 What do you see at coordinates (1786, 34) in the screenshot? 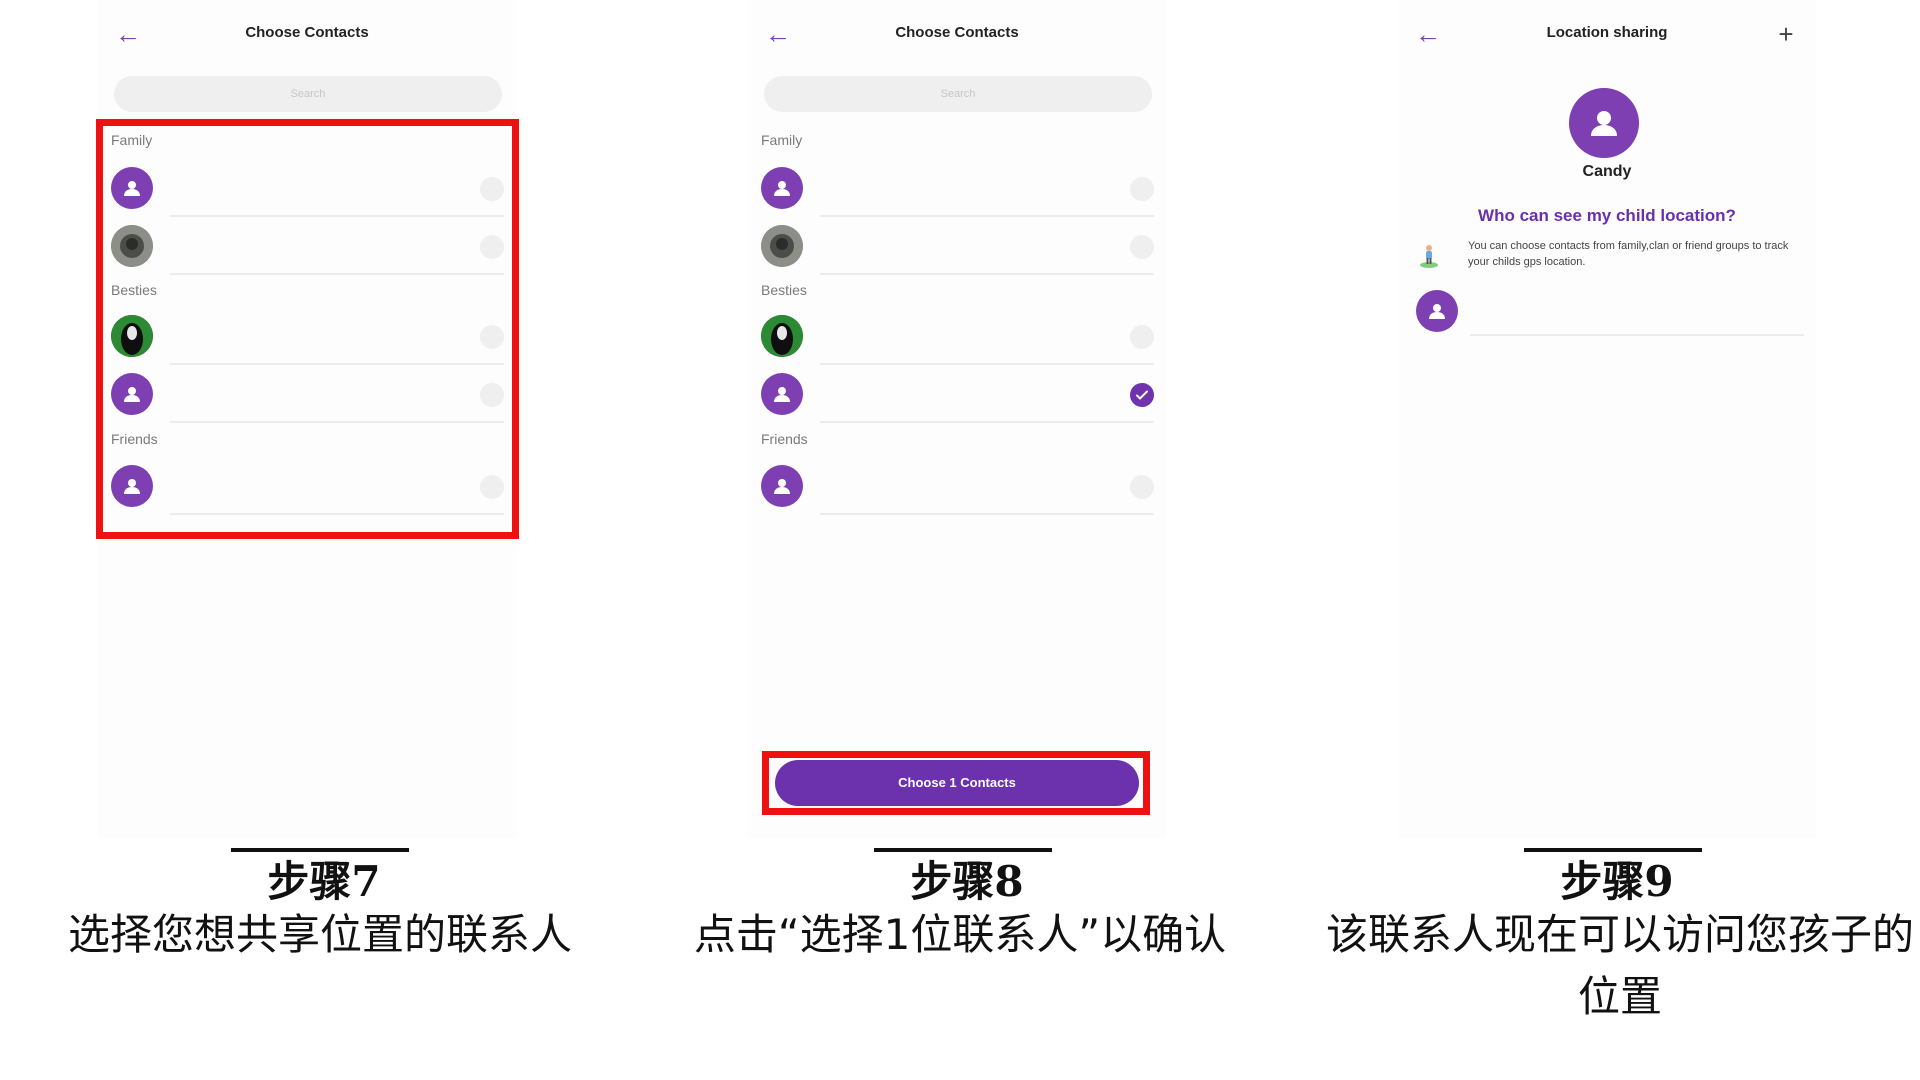
I see `plus-icon: +` at bounding box center [1786, 34].